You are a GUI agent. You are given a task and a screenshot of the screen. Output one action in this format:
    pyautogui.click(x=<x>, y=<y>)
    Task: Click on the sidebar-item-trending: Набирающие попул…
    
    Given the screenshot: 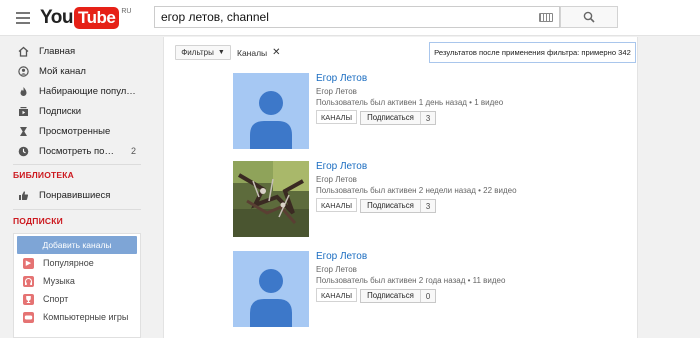 What is the action you would take?
    pyautogui.click(x=75, y=91)
    